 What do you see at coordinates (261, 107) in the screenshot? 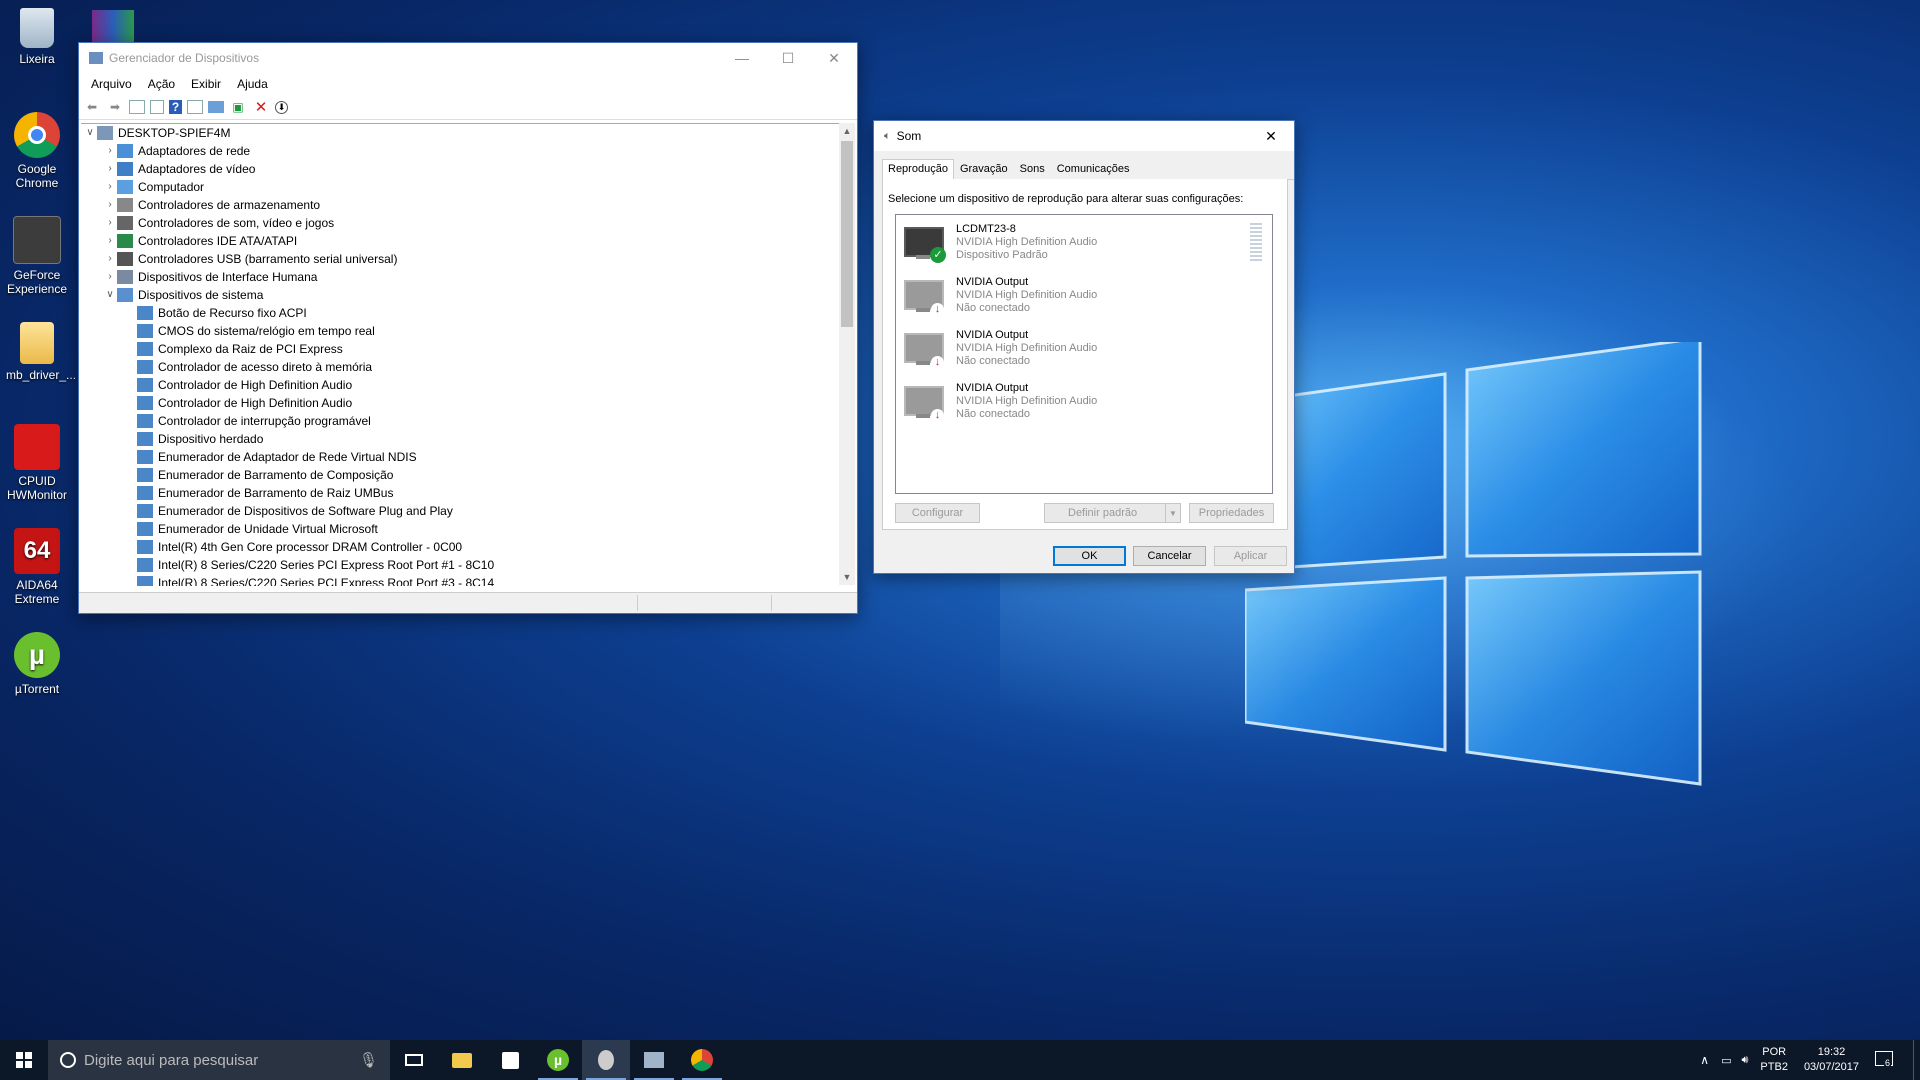
I see `uninstall-icon: ✕` at bounding box center [261, 107].